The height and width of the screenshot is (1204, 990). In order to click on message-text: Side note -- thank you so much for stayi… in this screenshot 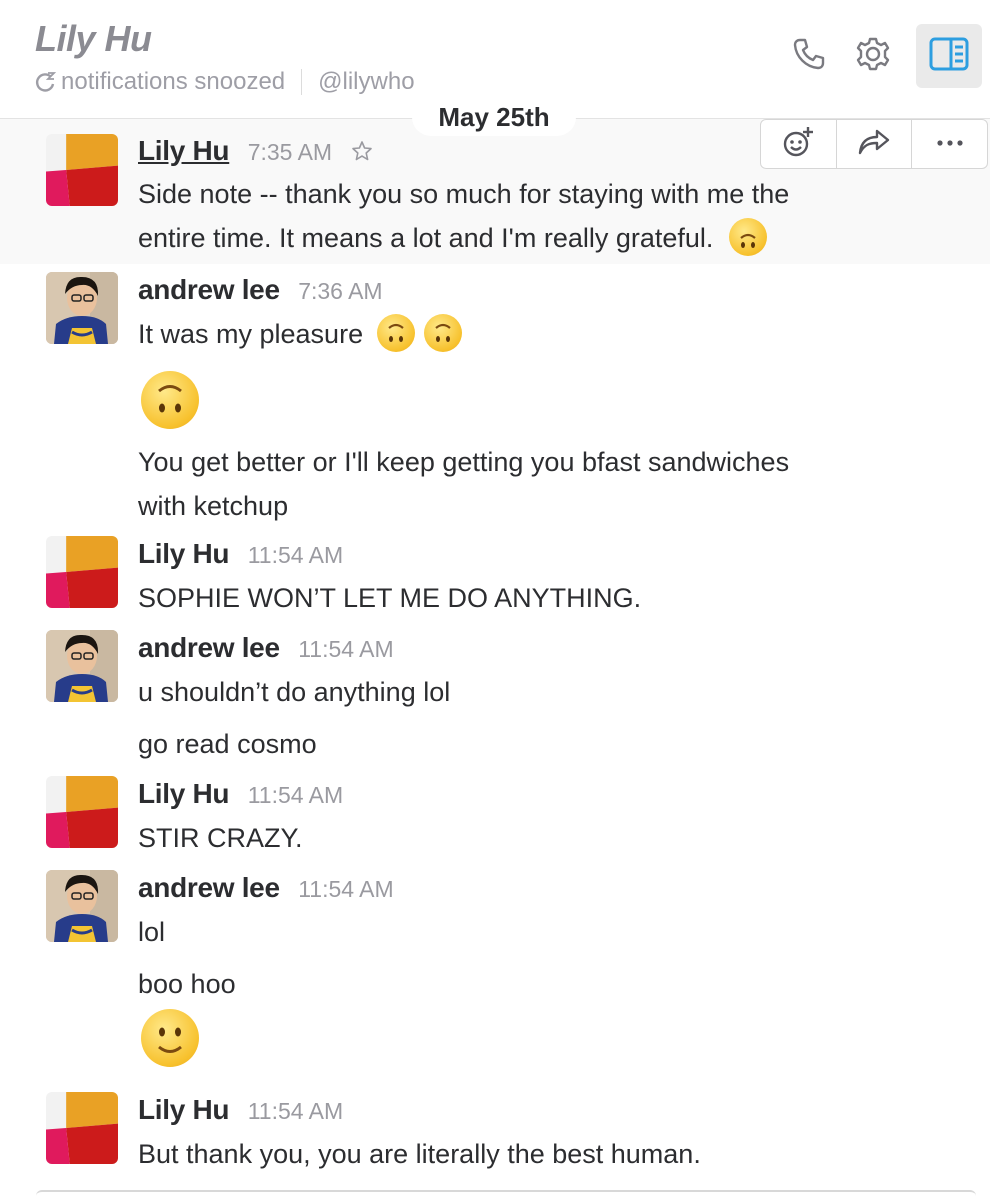, I will do `click(464, 194)`.